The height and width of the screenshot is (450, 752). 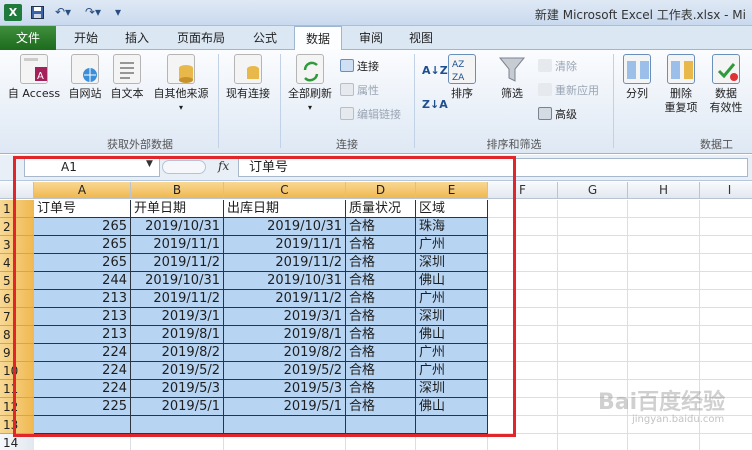 I want to click on data-cell: 2019/5/2, so click(x=177, y=371).